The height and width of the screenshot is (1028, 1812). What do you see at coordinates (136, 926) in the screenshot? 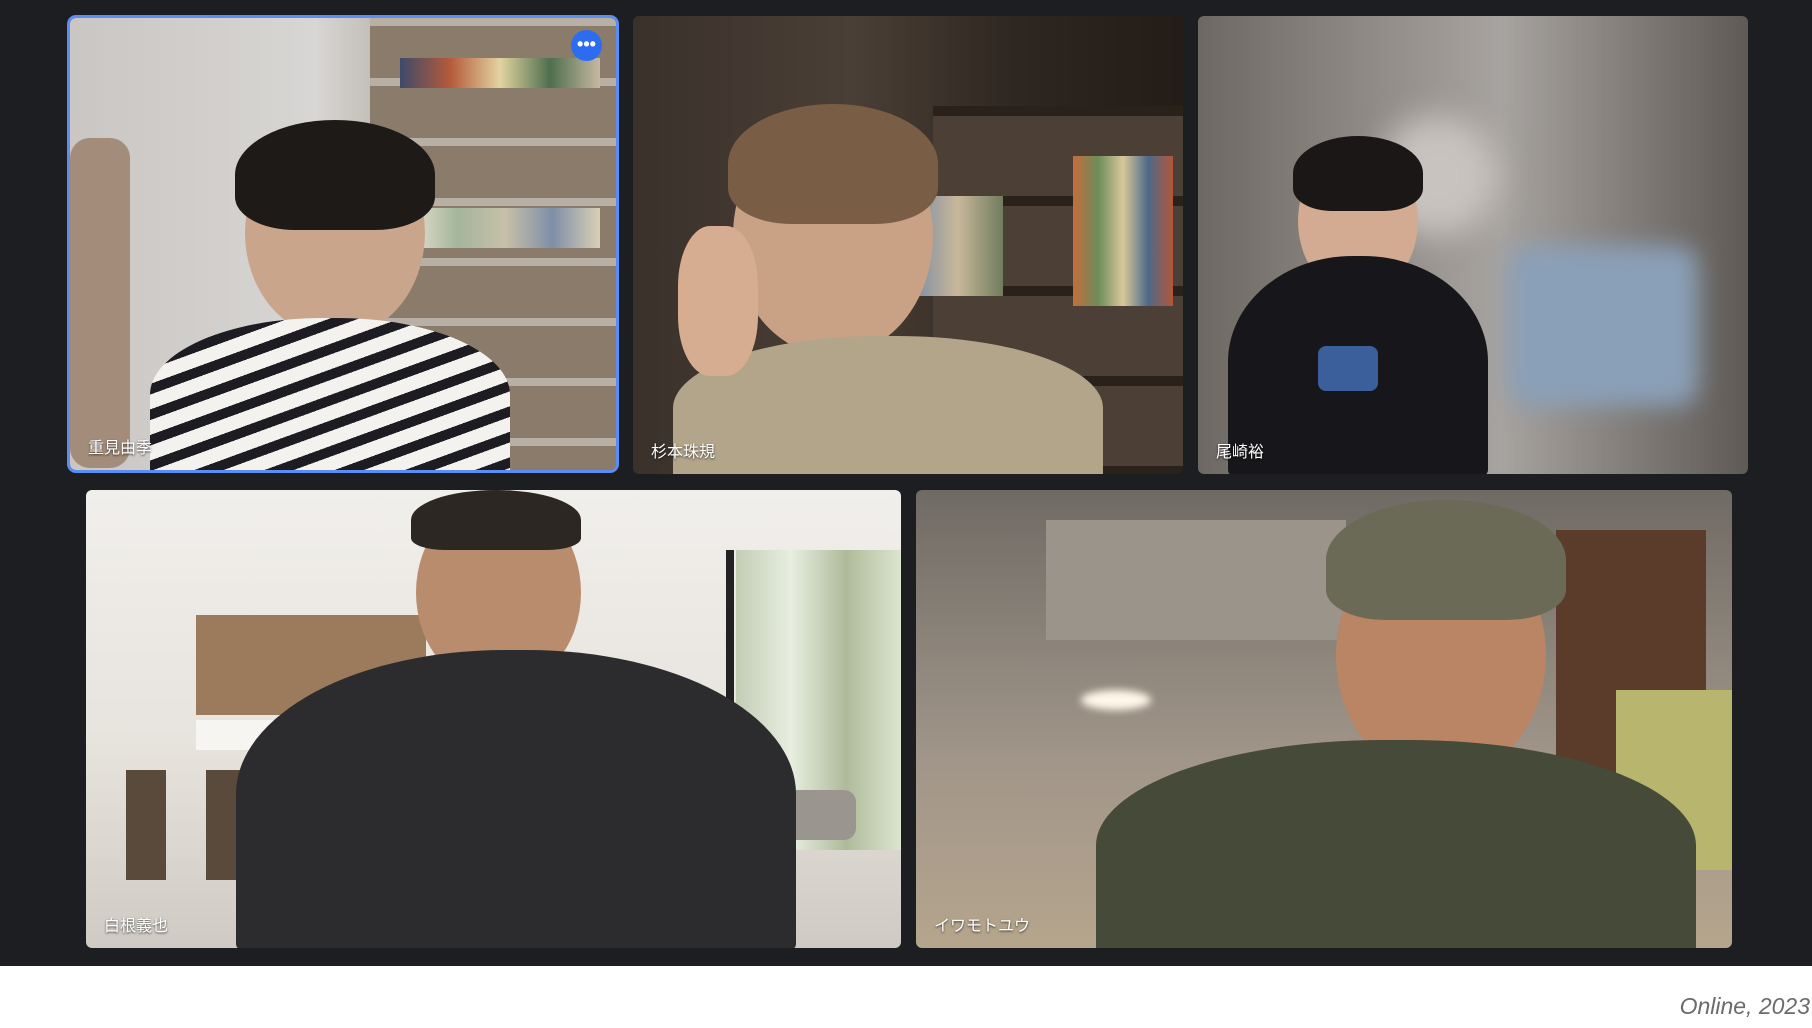
I see `participant-name: 白根義也` at bounding box center [136, 926].